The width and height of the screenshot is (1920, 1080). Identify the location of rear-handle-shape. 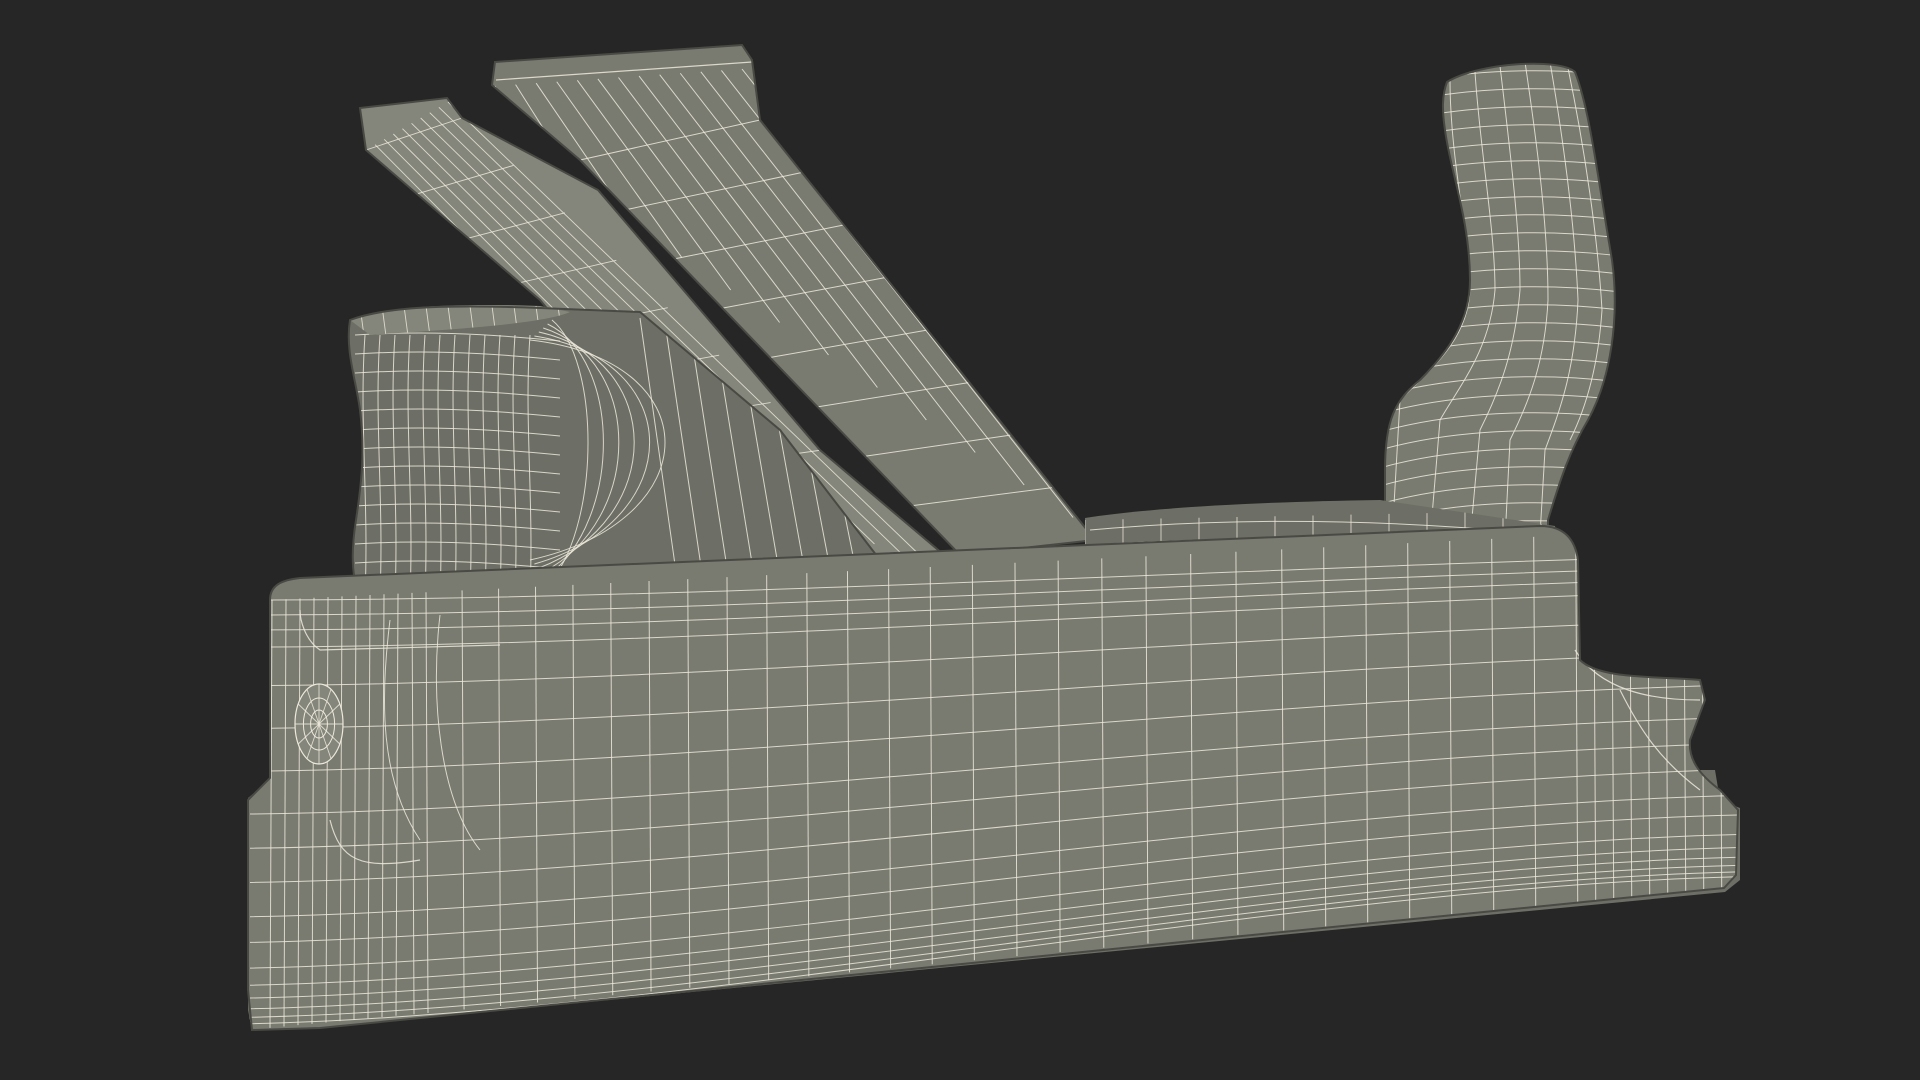
(1500, 301).